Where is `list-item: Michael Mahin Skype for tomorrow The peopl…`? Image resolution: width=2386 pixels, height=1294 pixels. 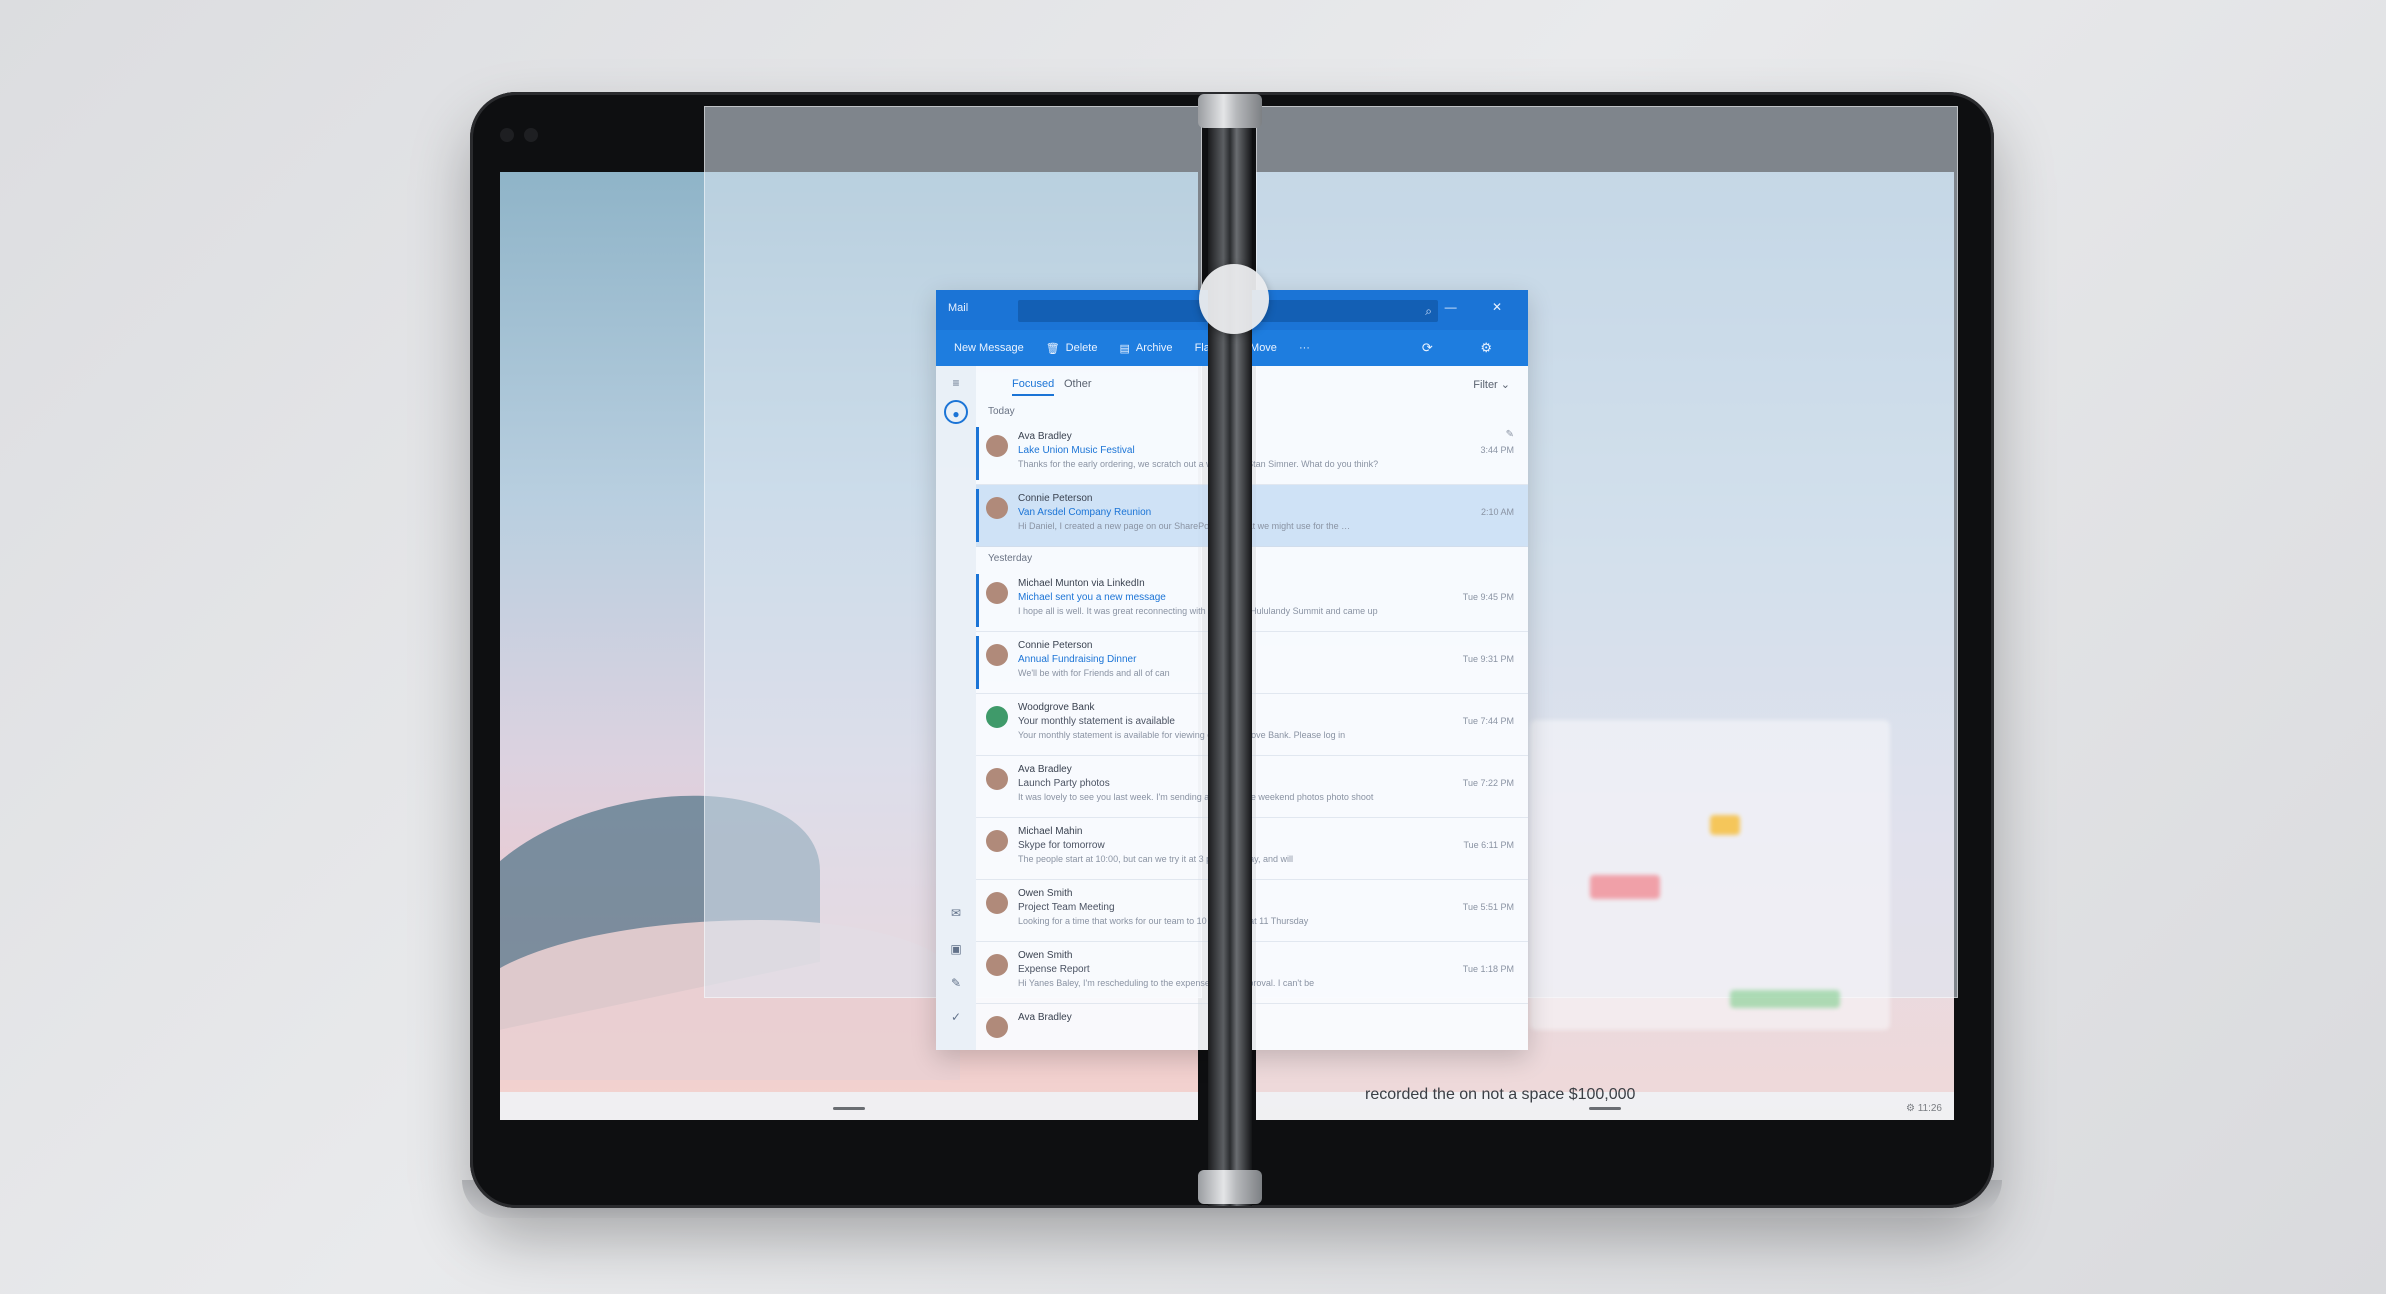 list-item: Michael Mahin Skype for tomorrow The peopl… is located at coordinates (1252, 849).